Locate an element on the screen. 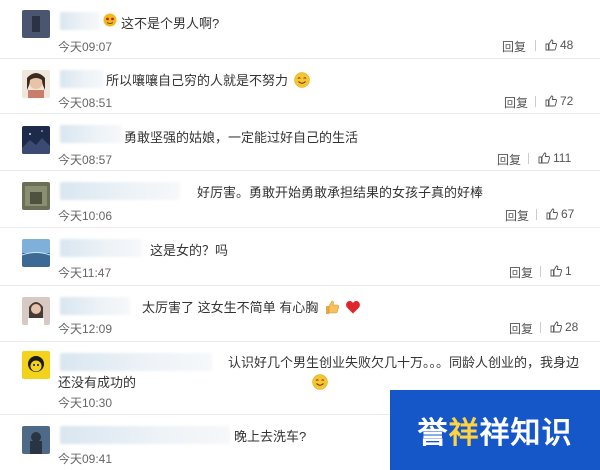  watermark-char-1: 誉 is located at coordinates (433, 433).